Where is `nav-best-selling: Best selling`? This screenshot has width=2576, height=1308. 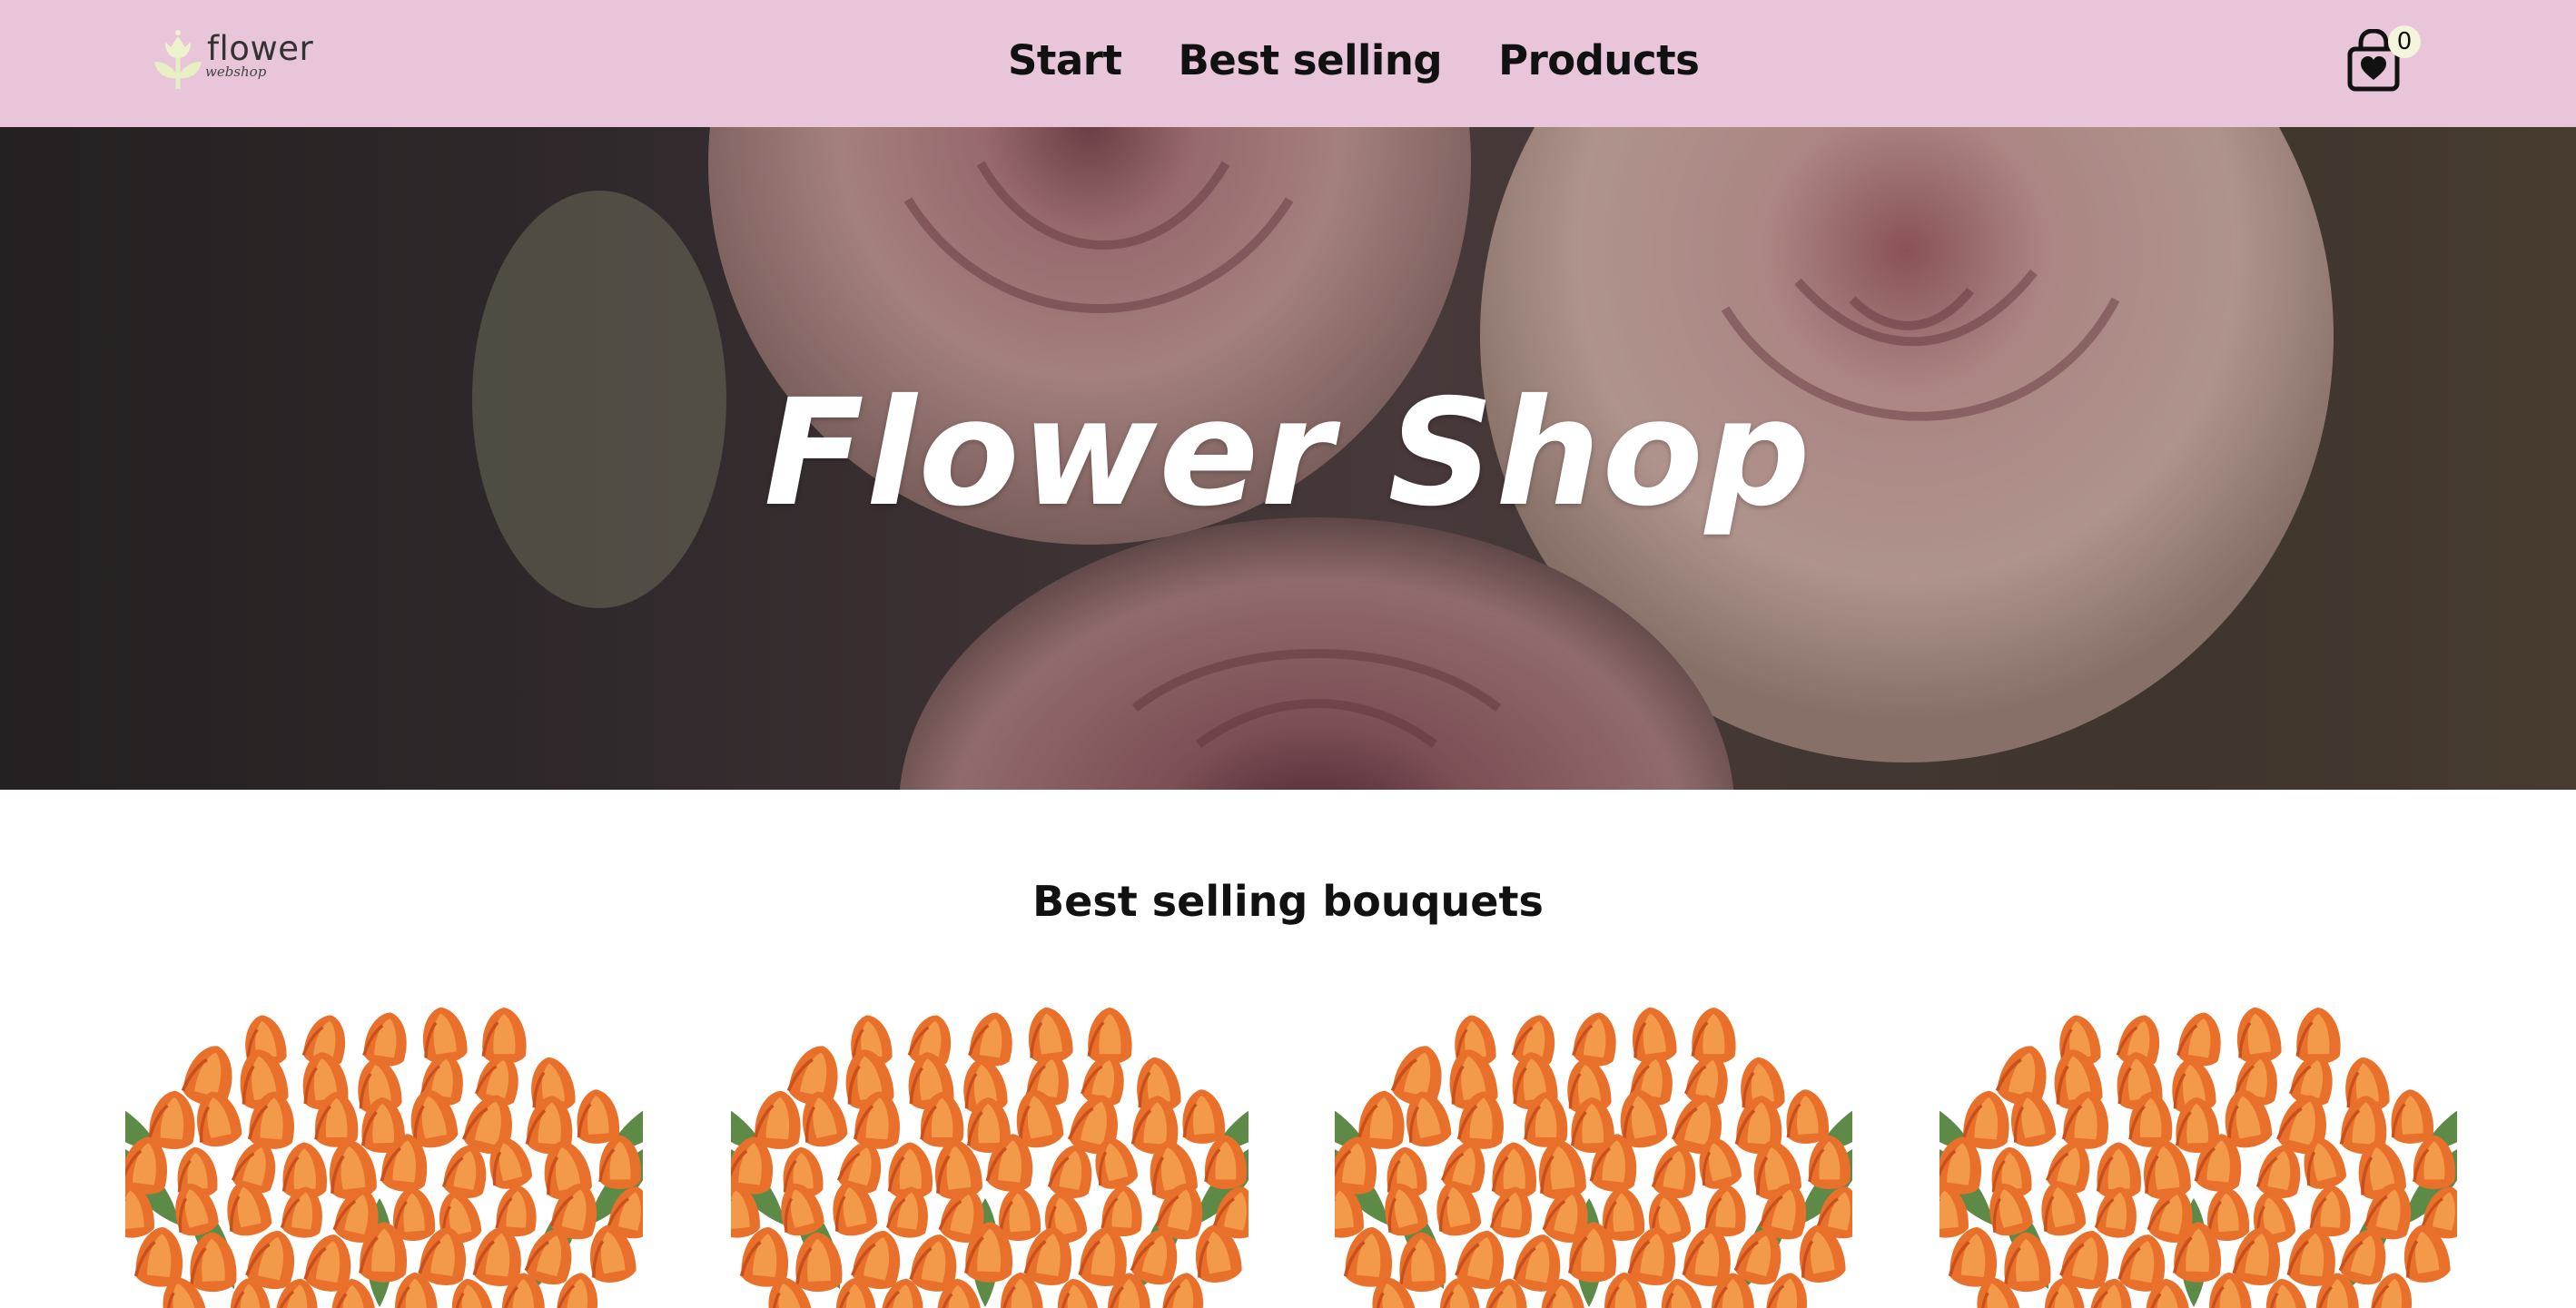 nav-best-selling: Best selling is located at coordinates (1311, 61).